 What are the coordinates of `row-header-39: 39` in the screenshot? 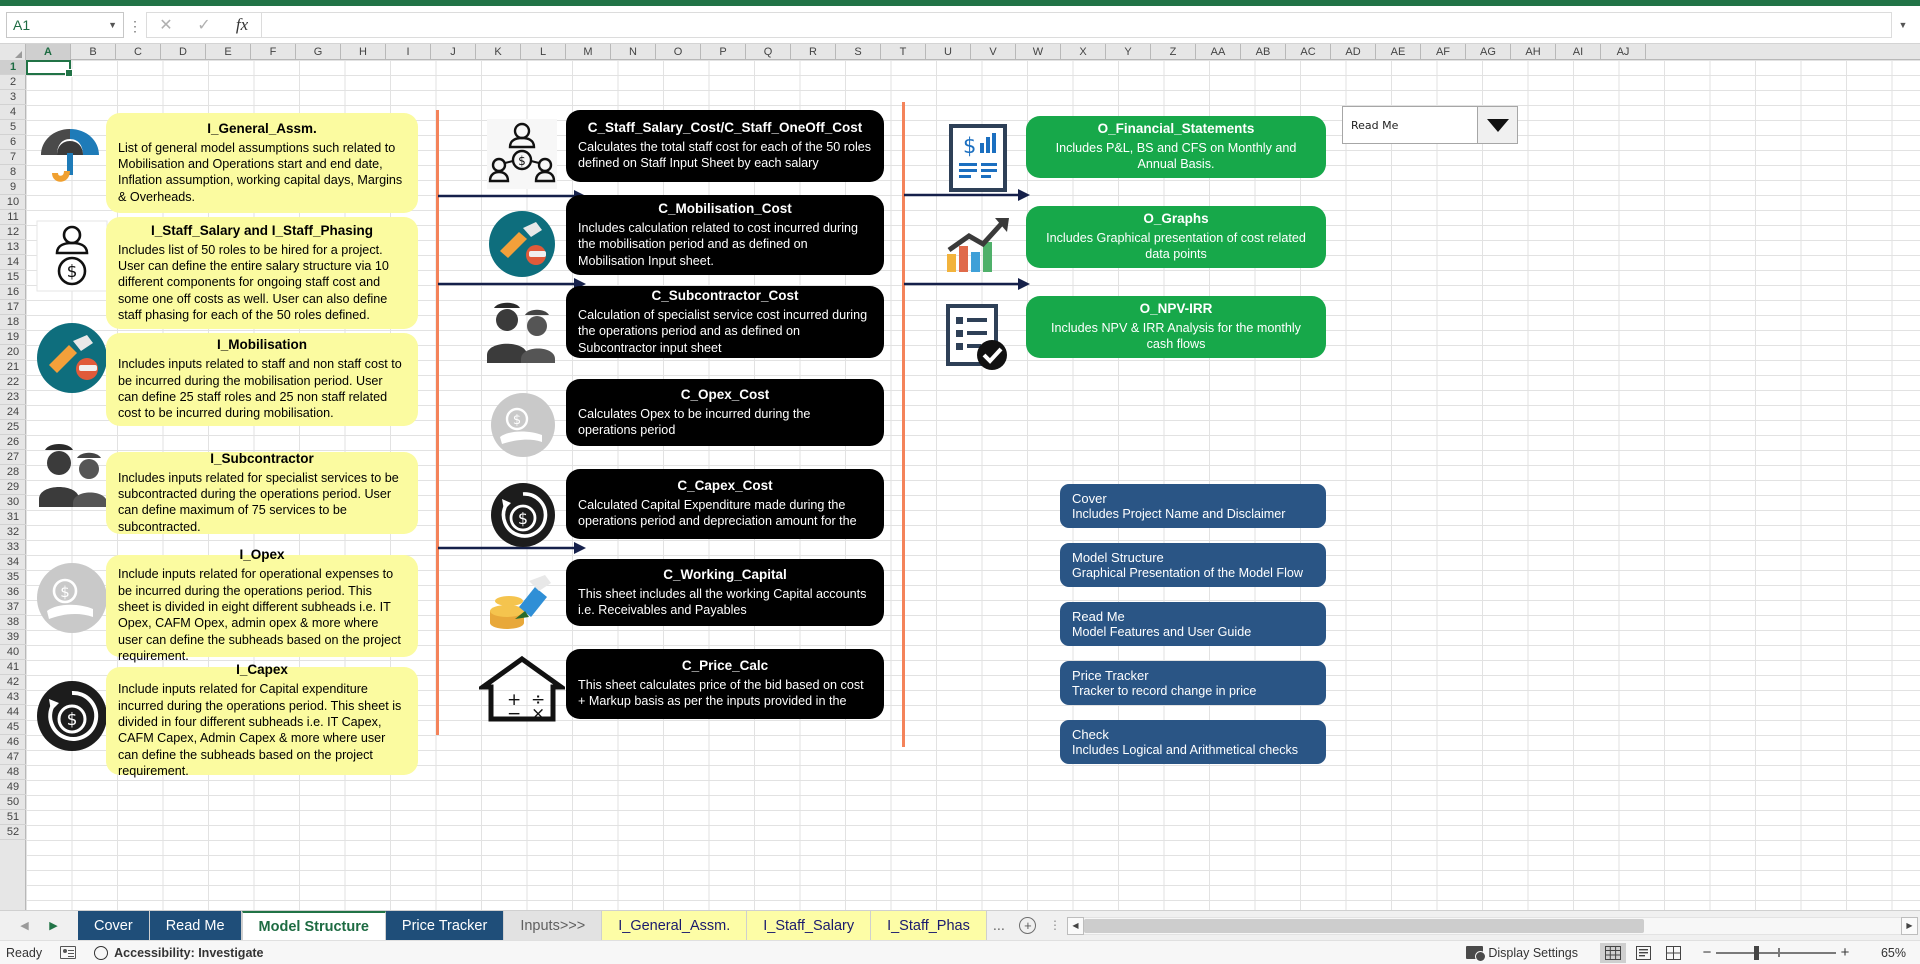 It's located at (13, 637).